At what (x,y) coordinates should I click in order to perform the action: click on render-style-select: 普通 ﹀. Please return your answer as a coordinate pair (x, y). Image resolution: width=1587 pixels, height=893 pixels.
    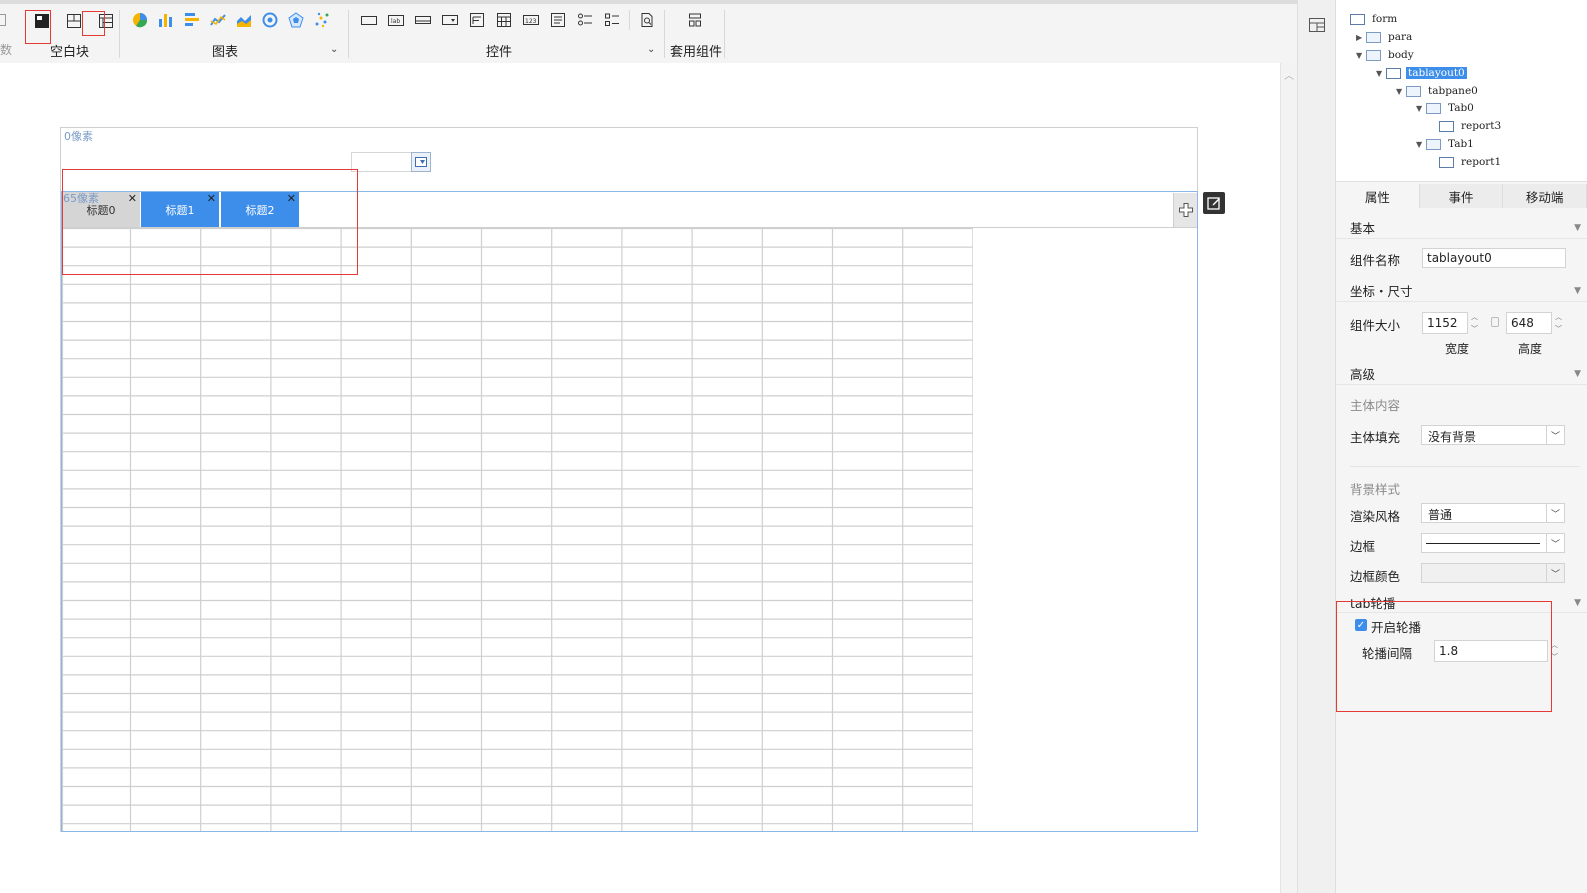
    Looking at the image, I should click on (1493, 513).